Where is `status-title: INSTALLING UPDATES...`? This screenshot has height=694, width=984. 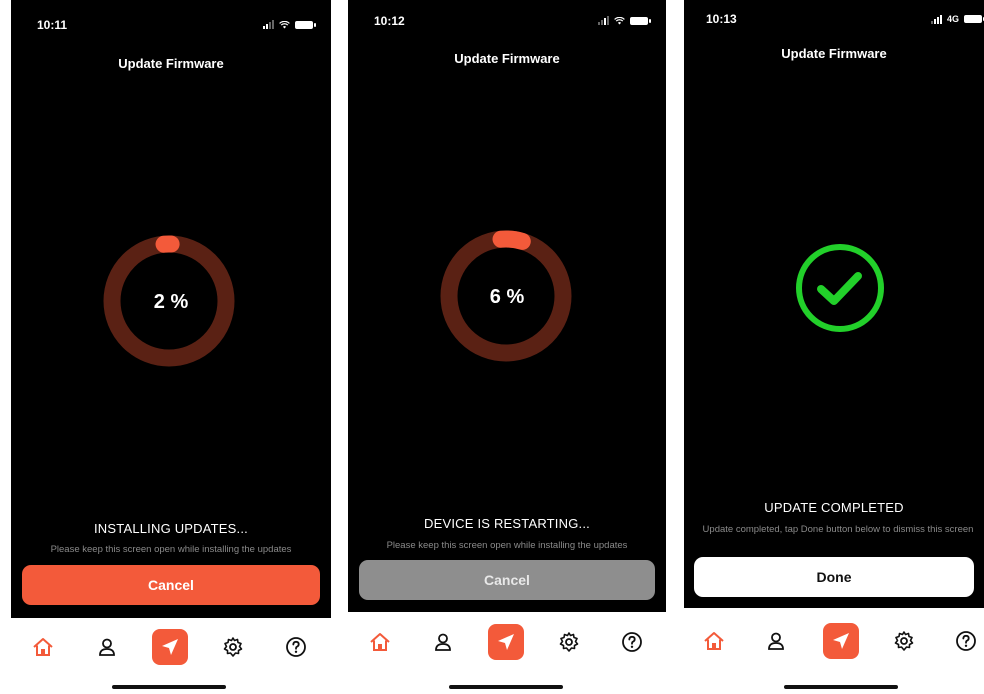 status-title: INSTALLING UPDATES... is located at coordinates (171, 528).